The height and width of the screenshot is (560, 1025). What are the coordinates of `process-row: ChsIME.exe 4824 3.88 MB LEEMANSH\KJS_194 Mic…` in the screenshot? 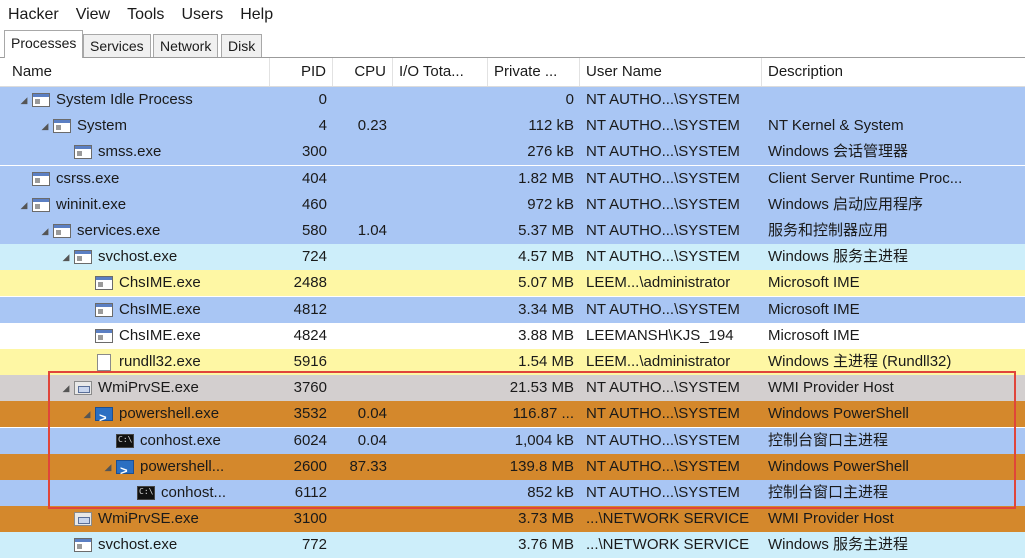 It's located at (512, 335).